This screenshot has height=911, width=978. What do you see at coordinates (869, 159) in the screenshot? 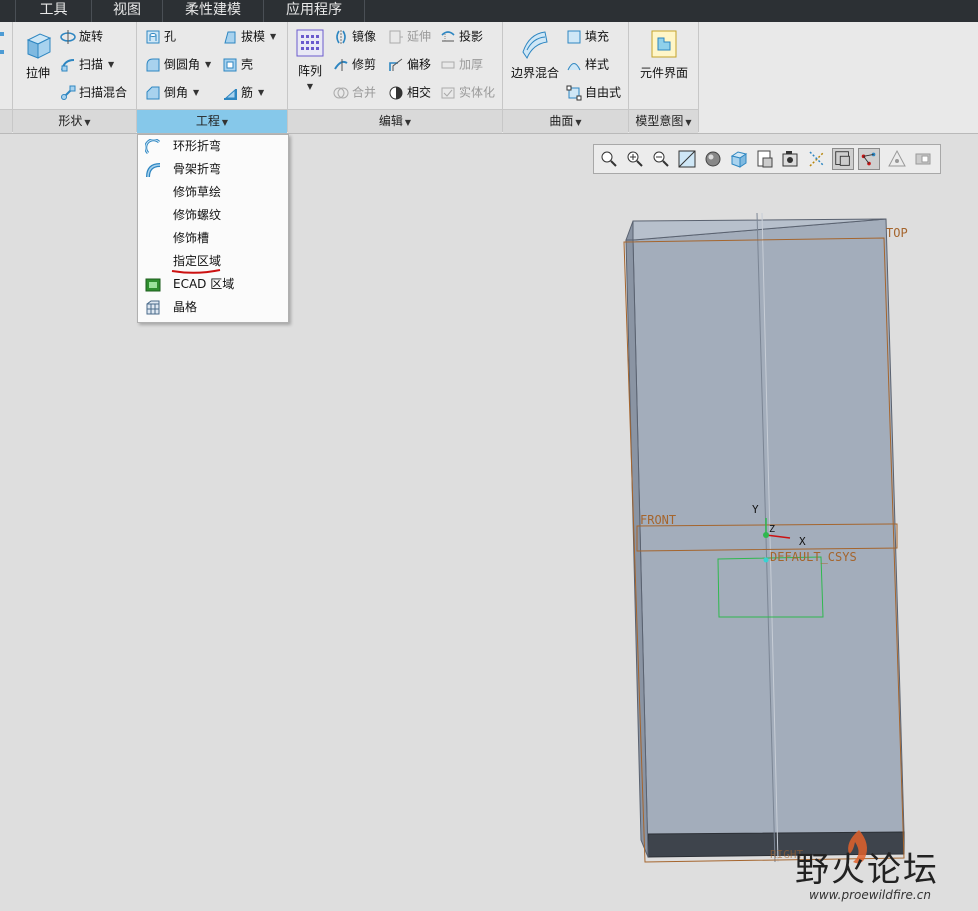
I see `axis-display-icon` at bounding box center [869, 159].